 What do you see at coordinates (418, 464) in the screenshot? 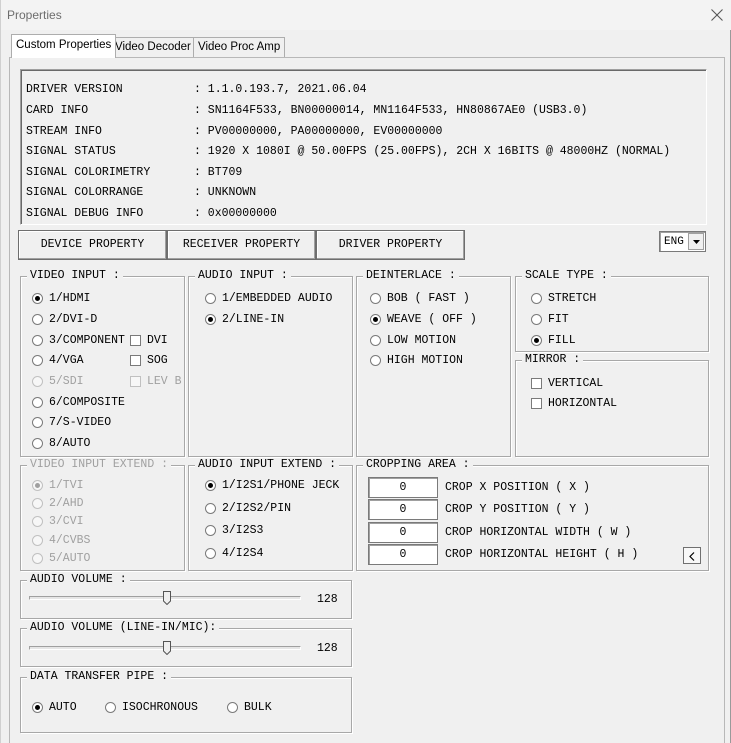
I see `cropping-area-title: CROPPING AREA :` at bounding box center [418, 464].